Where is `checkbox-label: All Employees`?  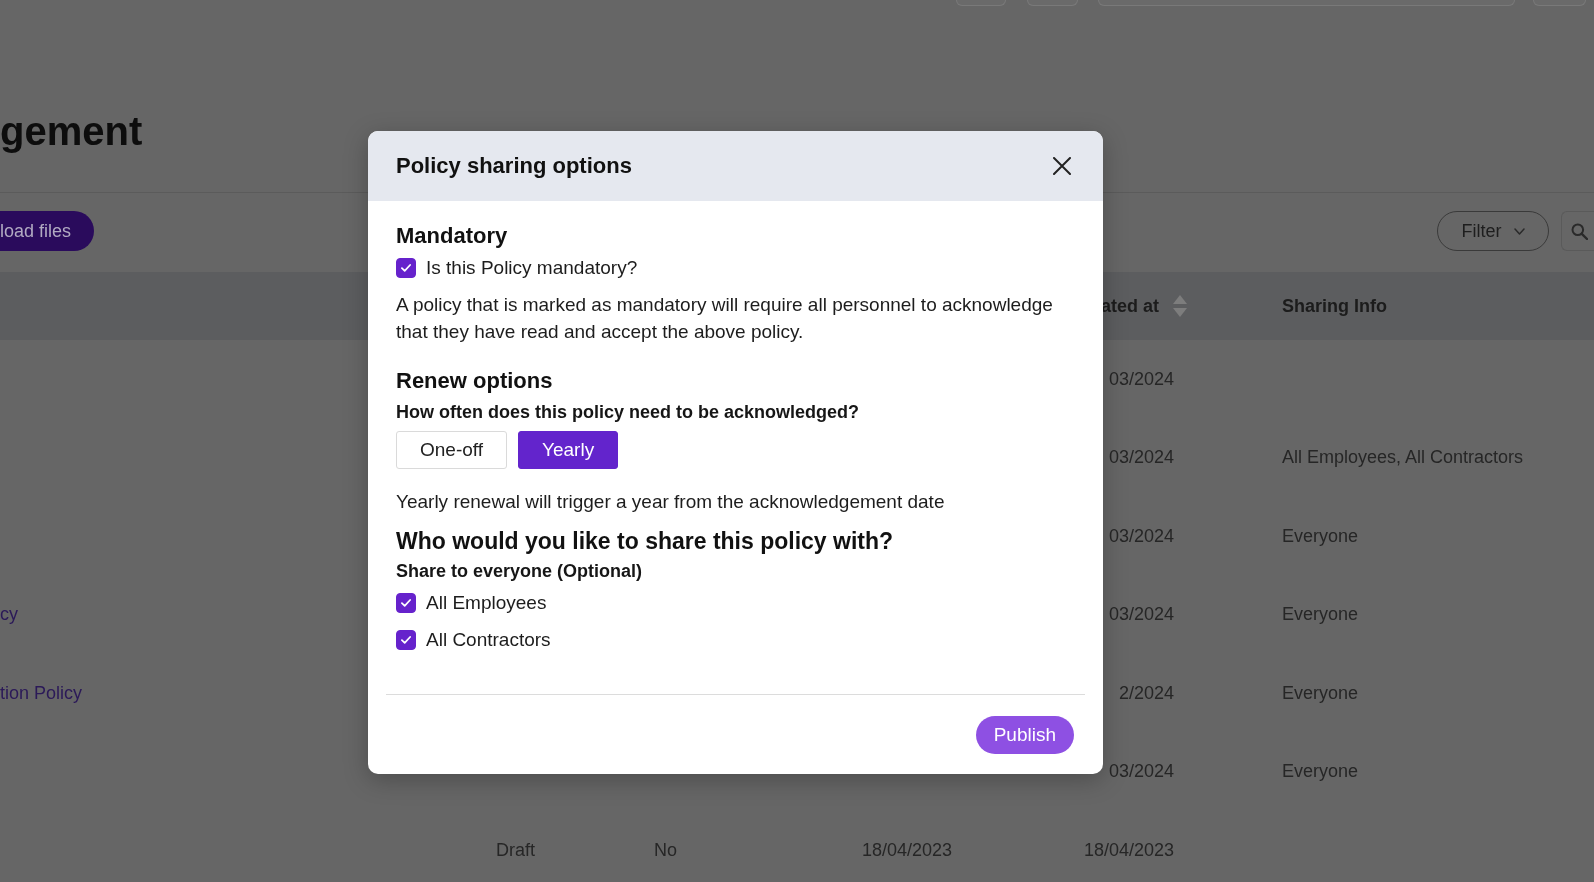
checkbox-label: All Employees is located at coordinates (486, 603).